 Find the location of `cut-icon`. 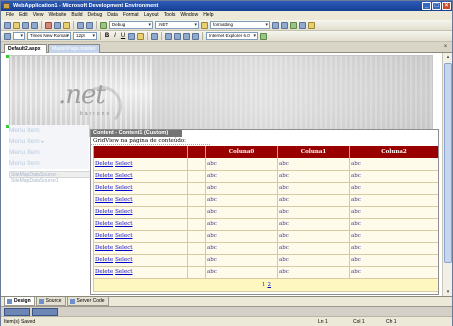

cut-icon is located at coordinates (48, 25).